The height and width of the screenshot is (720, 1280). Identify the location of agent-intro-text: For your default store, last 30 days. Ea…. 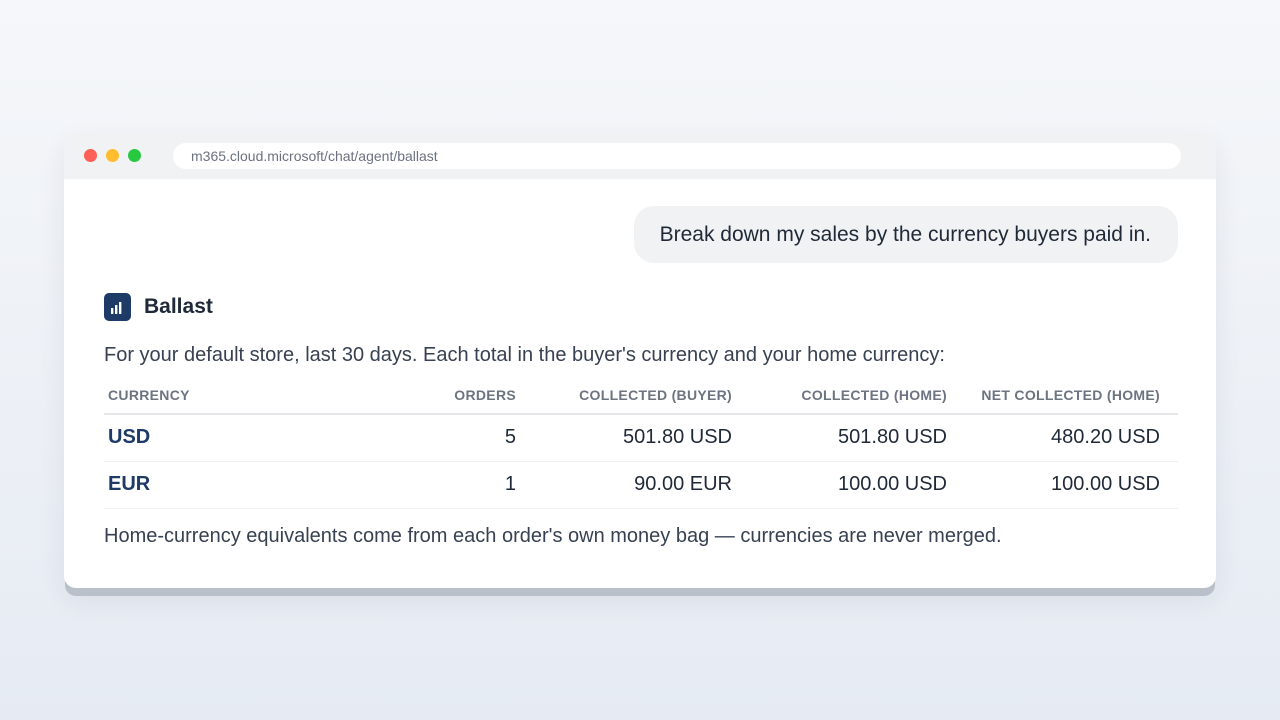
(524, 355).